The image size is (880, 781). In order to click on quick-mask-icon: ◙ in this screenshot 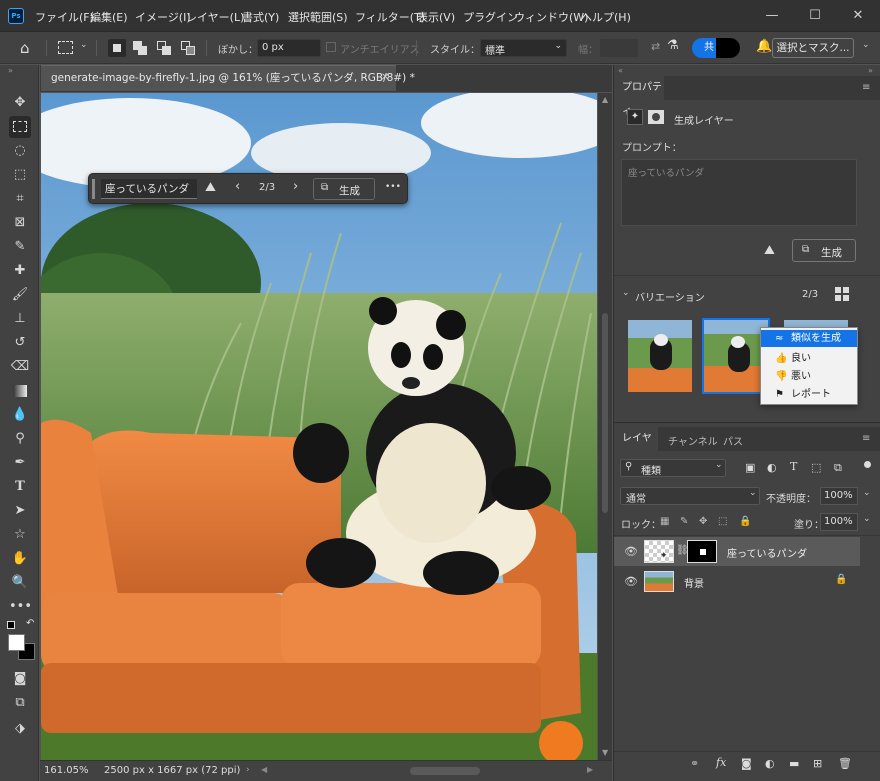, I will do `click(20, 679)`.